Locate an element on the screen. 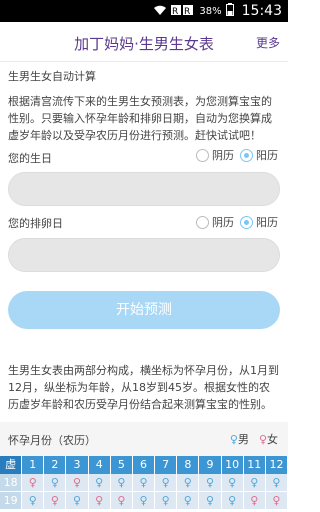  legend-female: ♀女 is located at coordinates (268, 439).